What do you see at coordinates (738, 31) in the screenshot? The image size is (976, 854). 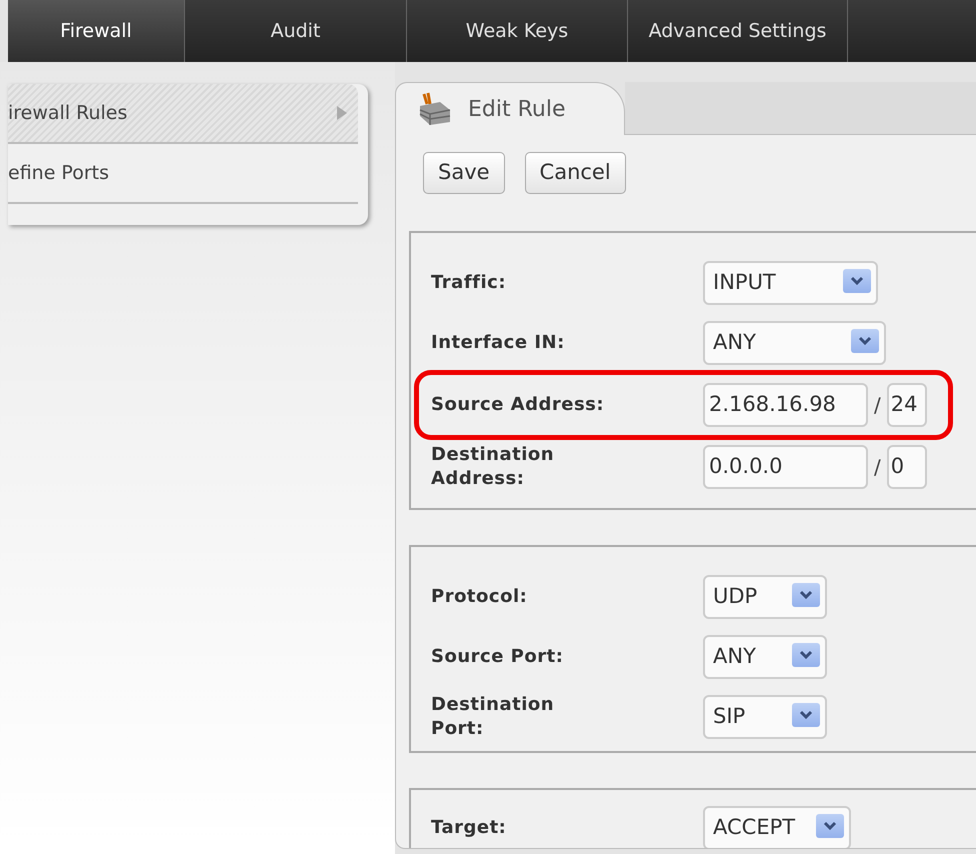 I see `nav-tab: Advanced Settings` at bounding box center [738, 31].